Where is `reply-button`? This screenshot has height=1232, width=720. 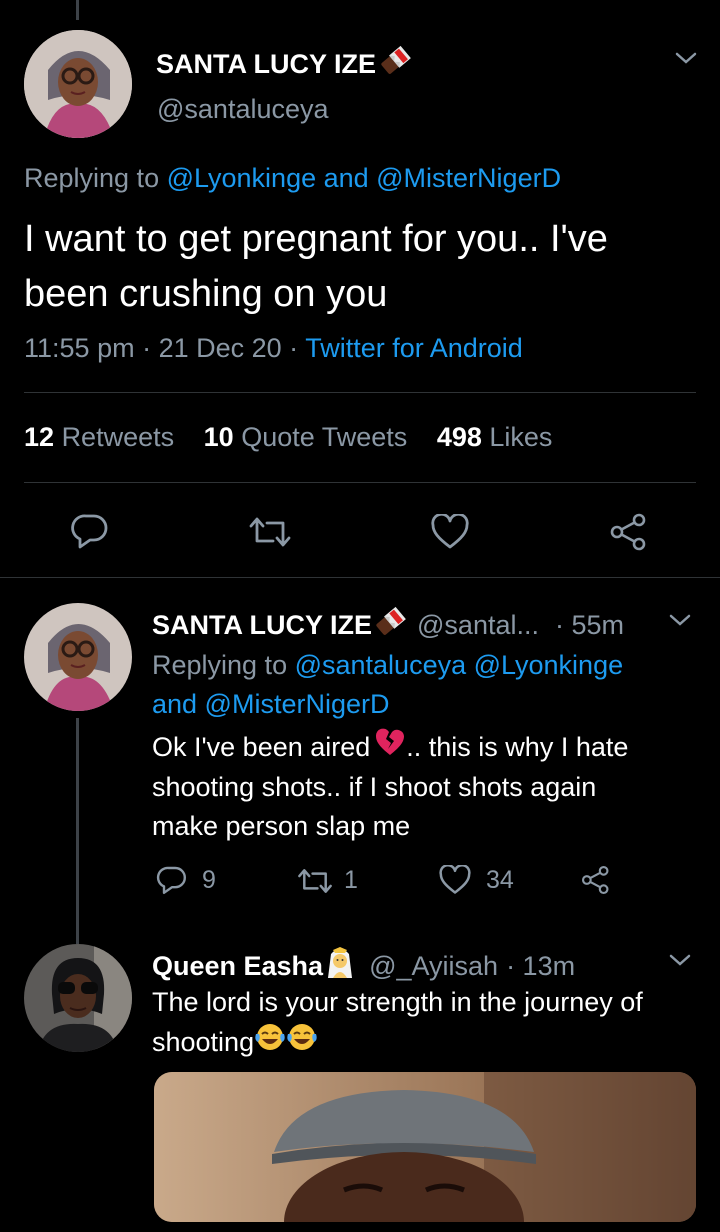 reply-button is located at coordinates (90, 531).